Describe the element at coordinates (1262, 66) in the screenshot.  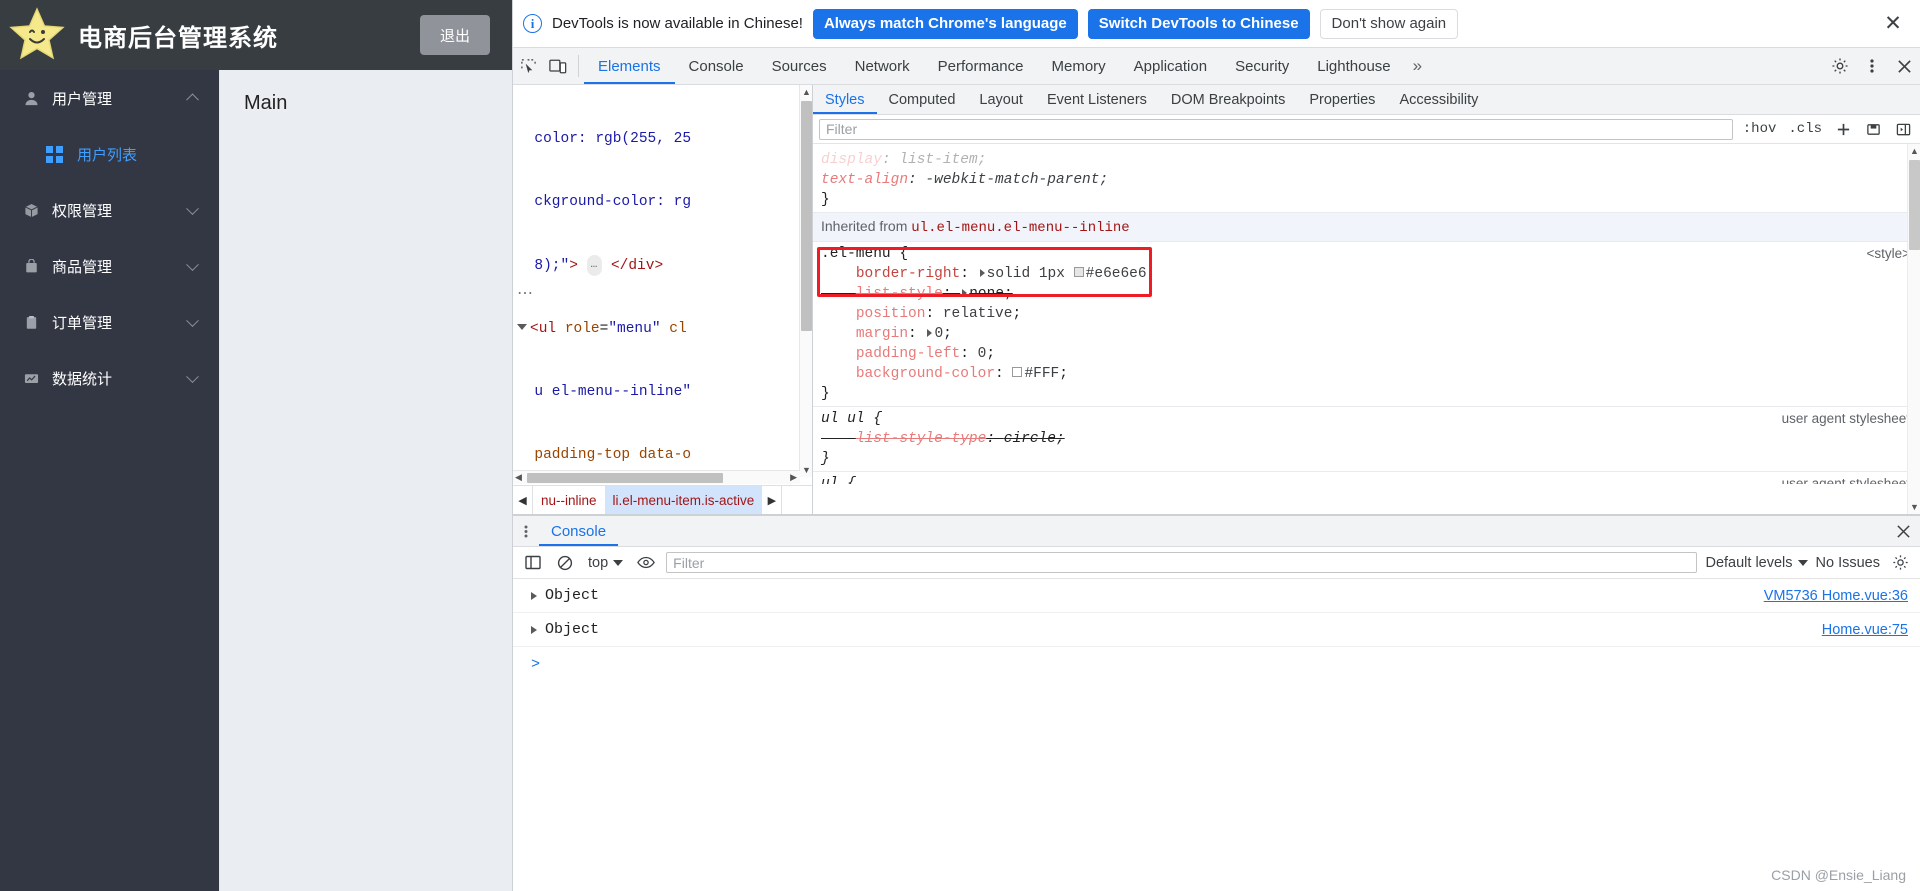
I see `tab-security: Security` at that location.